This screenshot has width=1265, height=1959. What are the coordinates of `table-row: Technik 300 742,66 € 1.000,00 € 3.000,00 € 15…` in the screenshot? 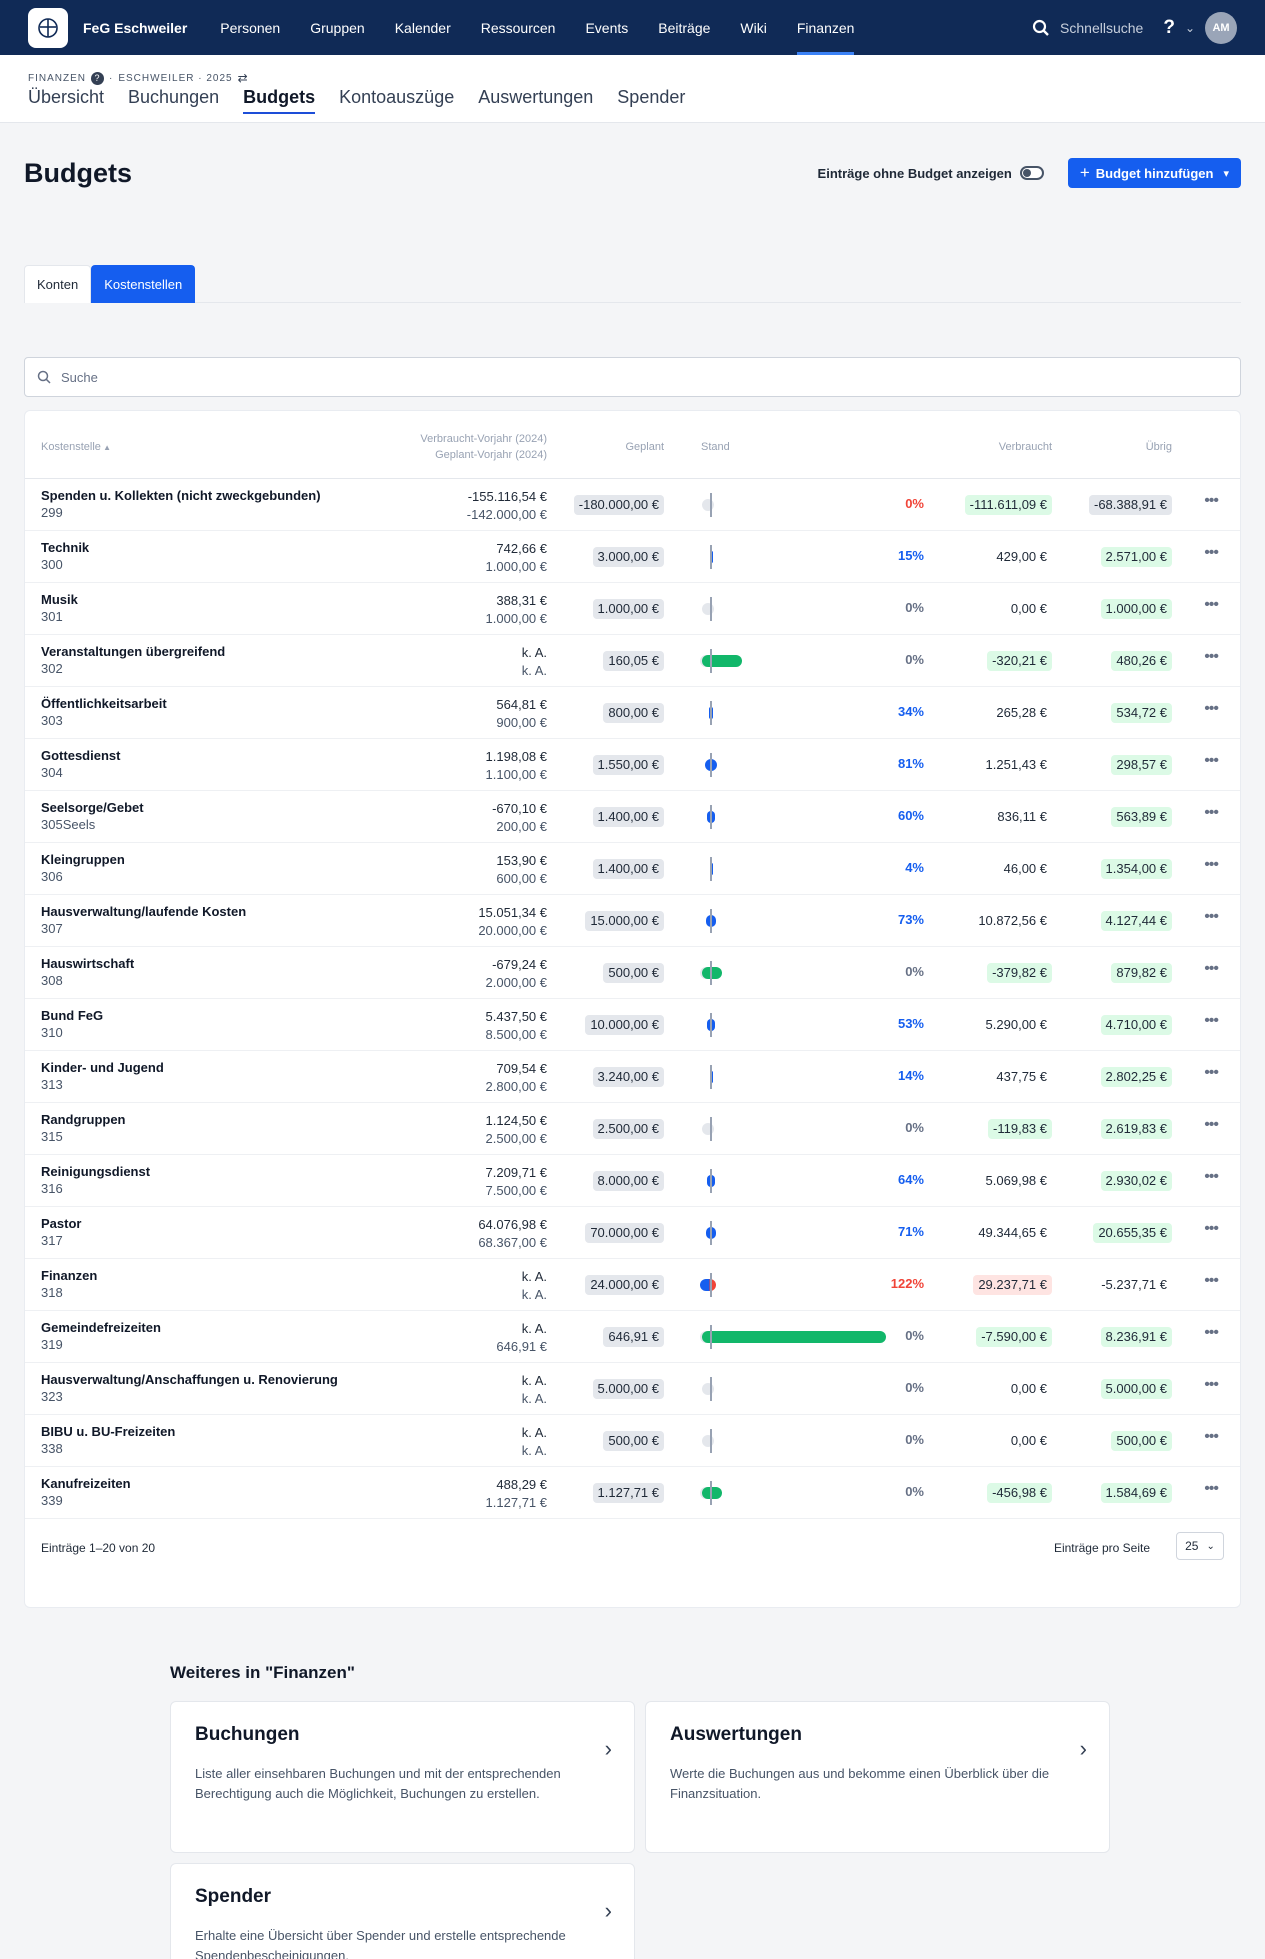 It's located at (632, 557).